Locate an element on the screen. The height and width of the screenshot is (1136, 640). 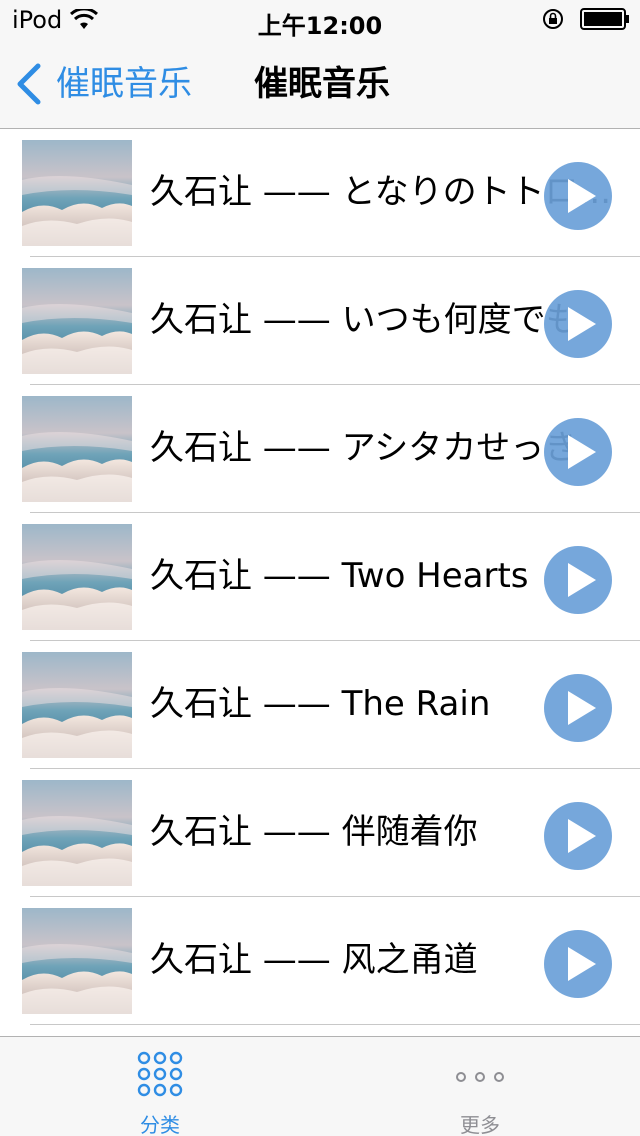
song-row: 久石让 —— Two Hearts is located at coordinates (320, 577).